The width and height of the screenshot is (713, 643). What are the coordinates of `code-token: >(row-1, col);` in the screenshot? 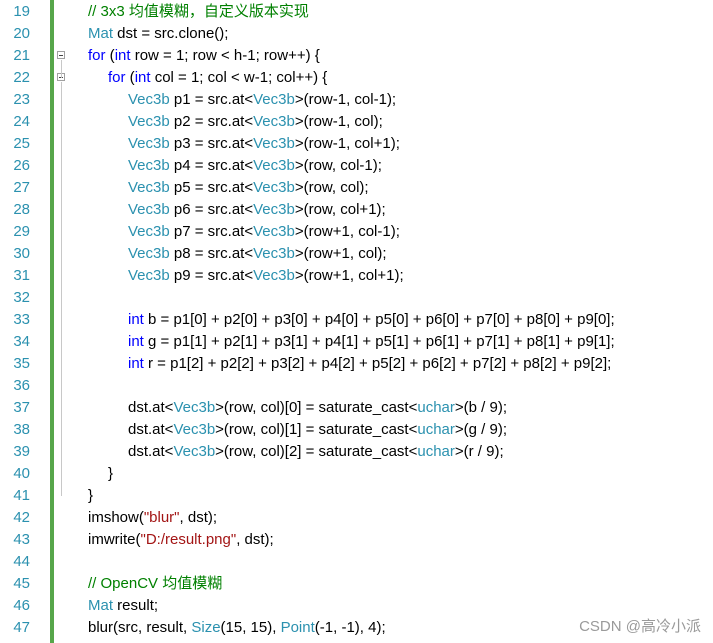 It's located at (338, 121).